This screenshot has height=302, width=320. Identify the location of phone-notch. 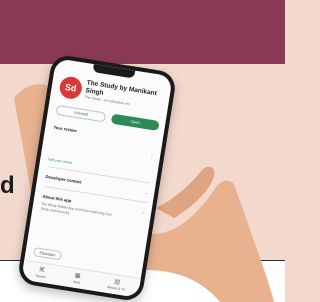
(114, 71).